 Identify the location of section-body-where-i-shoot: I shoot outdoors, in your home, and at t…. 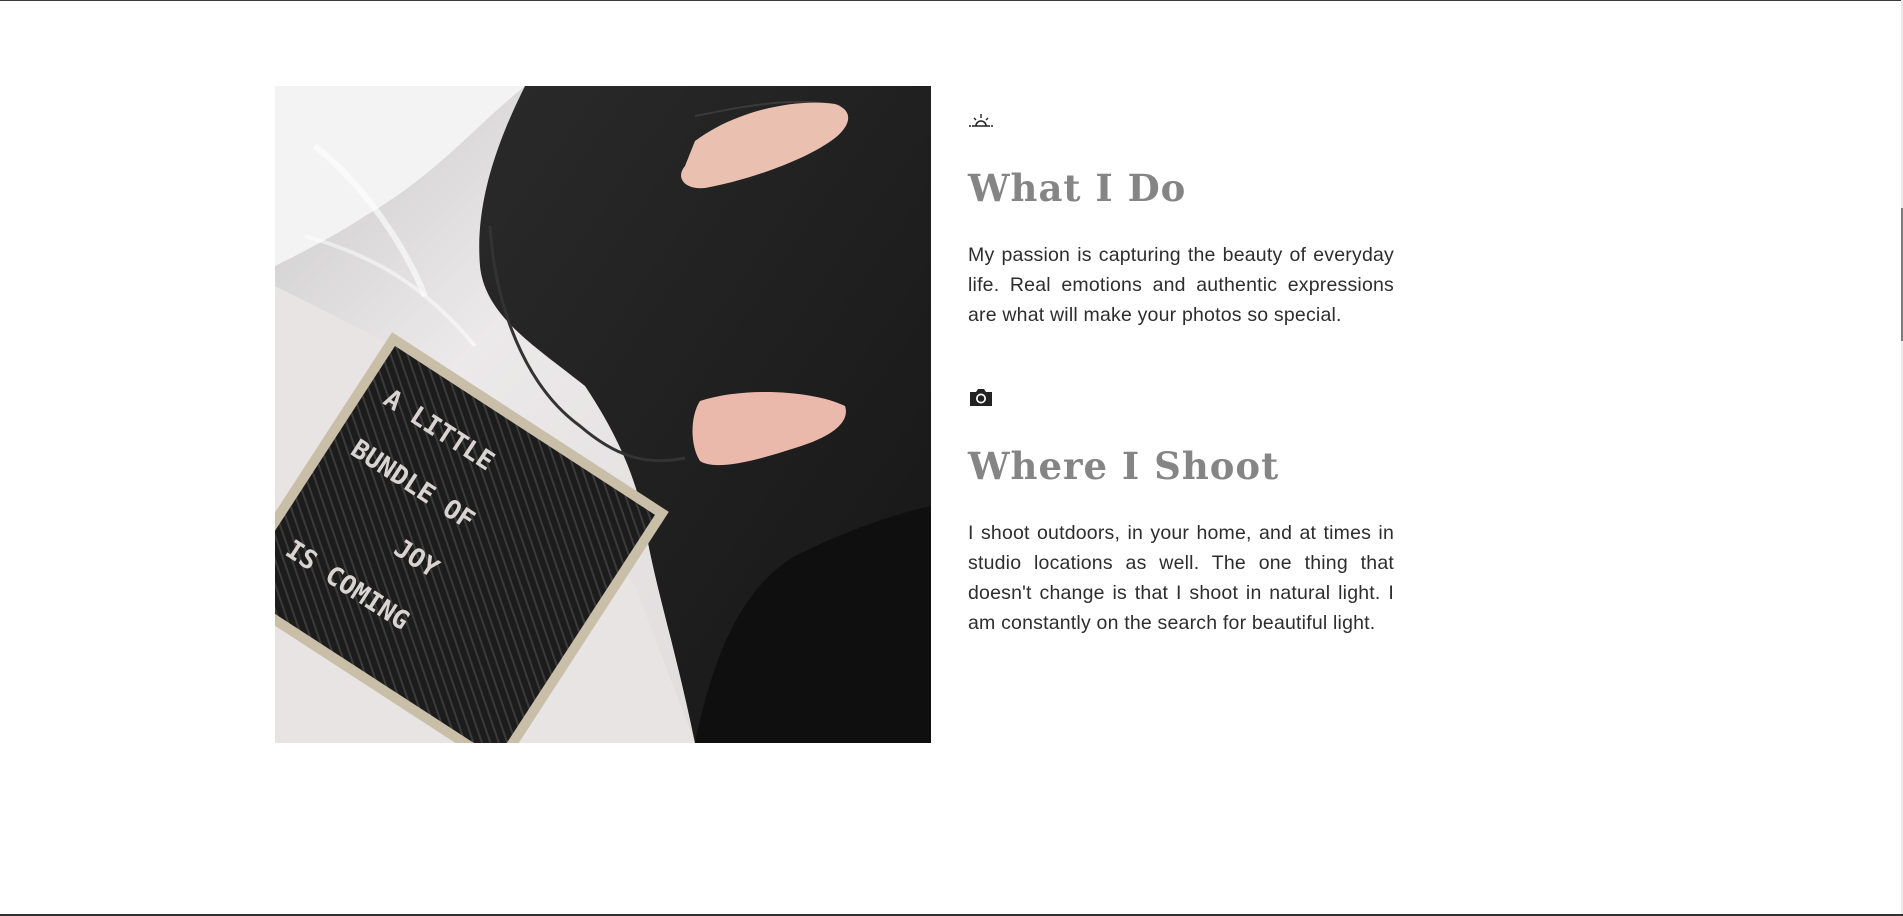
(1181, 578).